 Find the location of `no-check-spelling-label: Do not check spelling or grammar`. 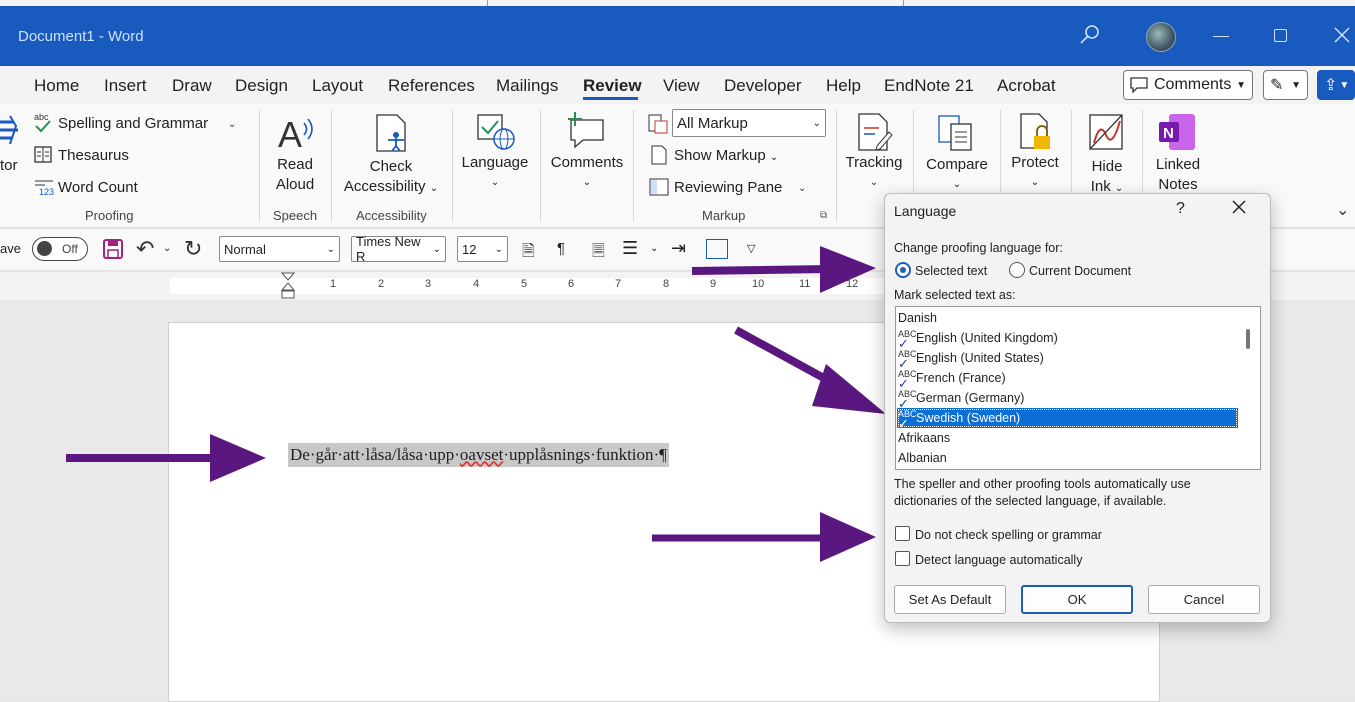

no-check-spelling-label: Do not check spelling or grammar is located at coordinates (1008, 535).